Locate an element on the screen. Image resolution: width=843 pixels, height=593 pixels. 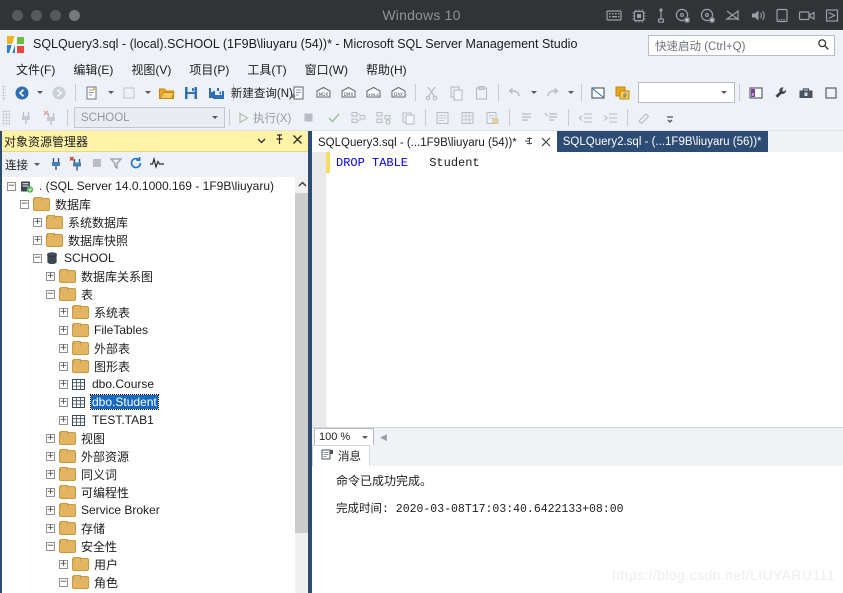
tab-messages: 消息 is located at coordinates (341, 455).